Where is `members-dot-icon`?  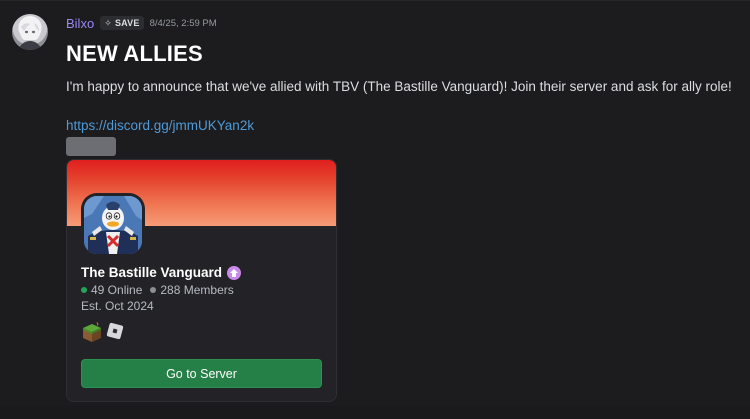 members-dot-icon is located at coordinates (153, 290).